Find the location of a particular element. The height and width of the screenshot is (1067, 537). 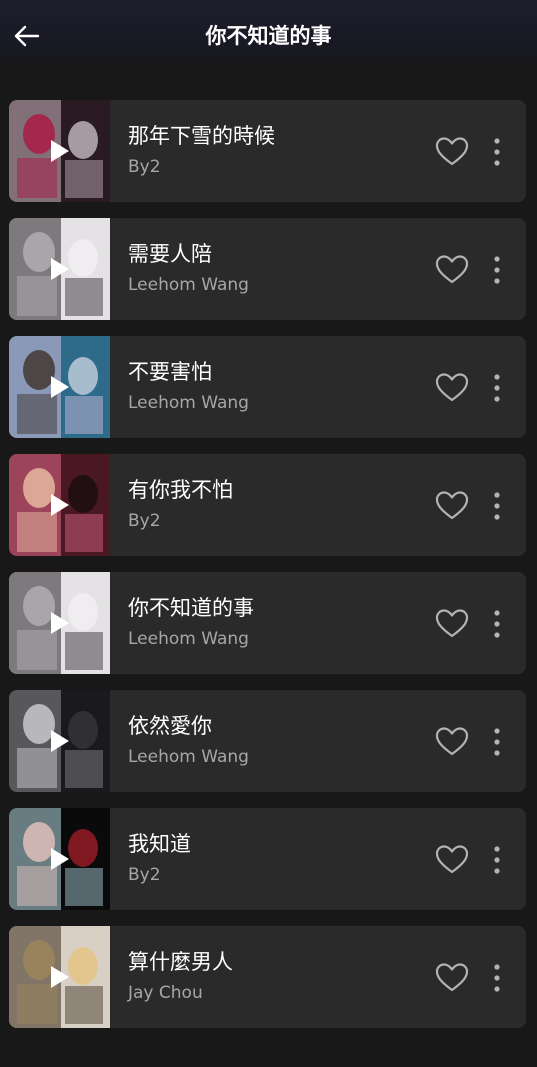

song-title: 那年下雪的時候 is located at coordinates (201, 136).